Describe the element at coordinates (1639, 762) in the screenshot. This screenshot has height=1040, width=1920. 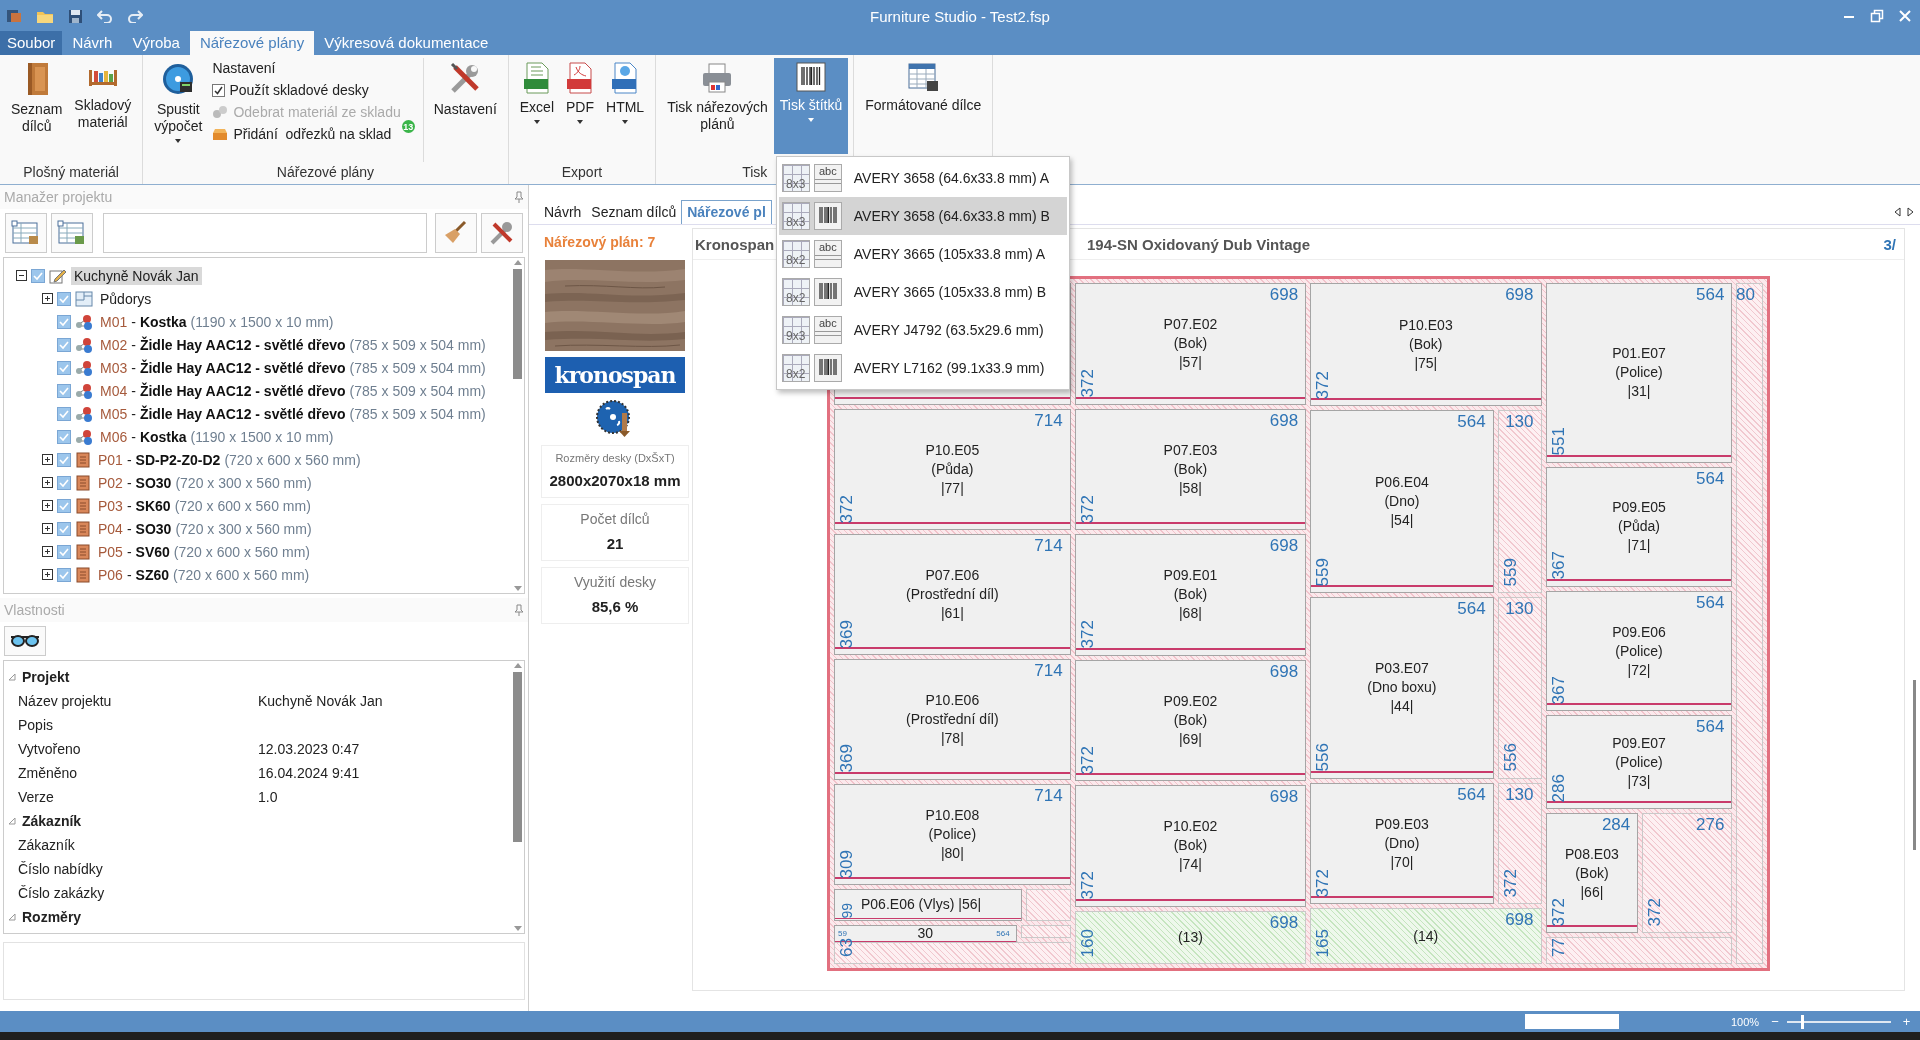
I see `board-part: P09.E07 (Police) |73| 564 286` at that location.